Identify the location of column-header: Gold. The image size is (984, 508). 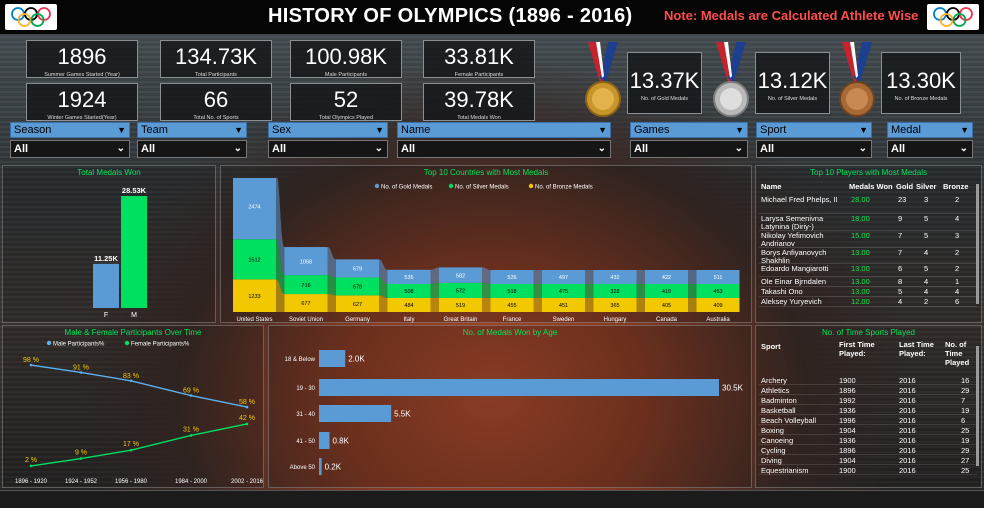
(904, 186).